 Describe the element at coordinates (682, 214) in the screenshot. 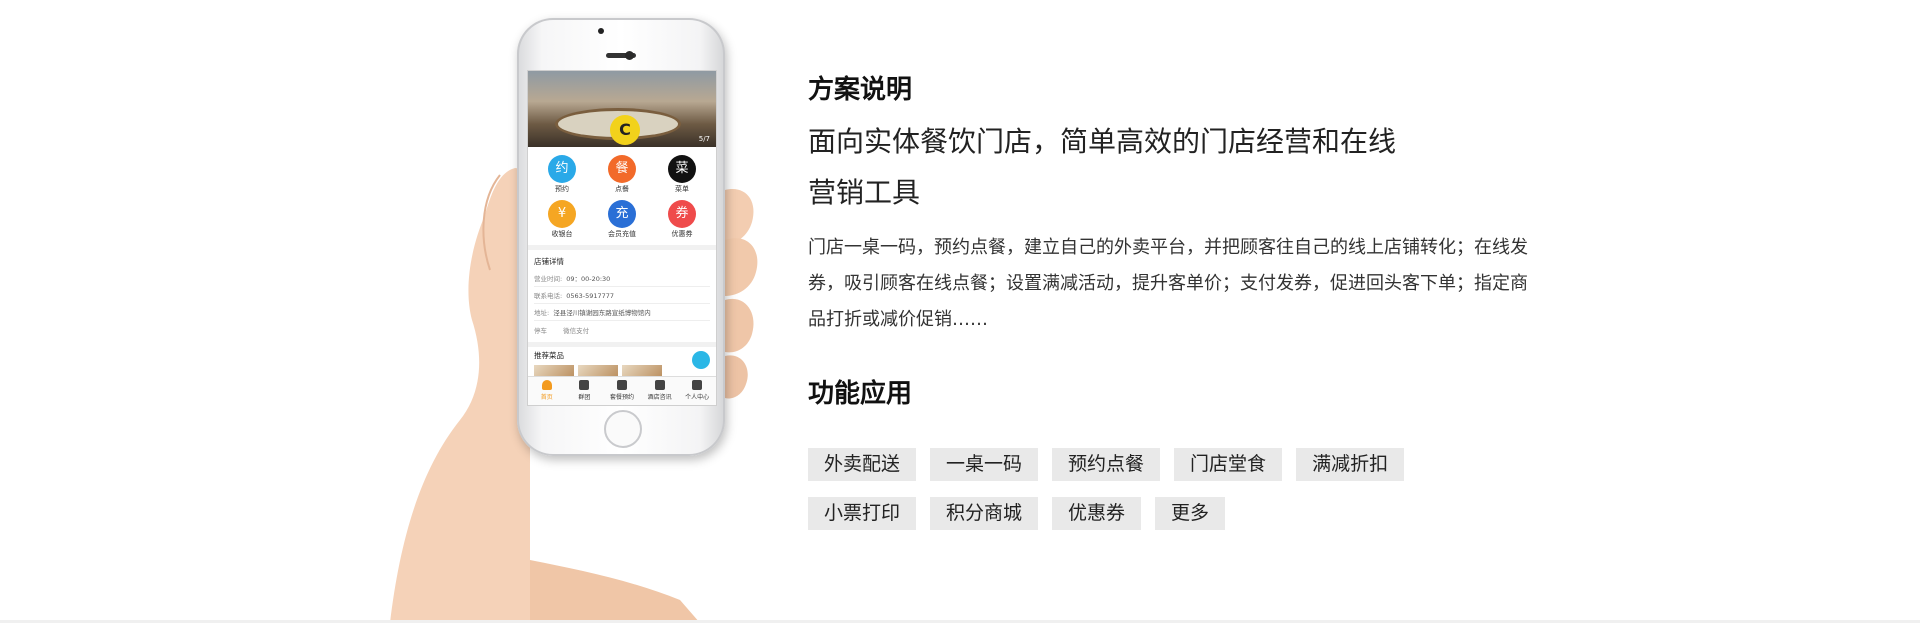

I see `coupon-icon: 券` at that location.